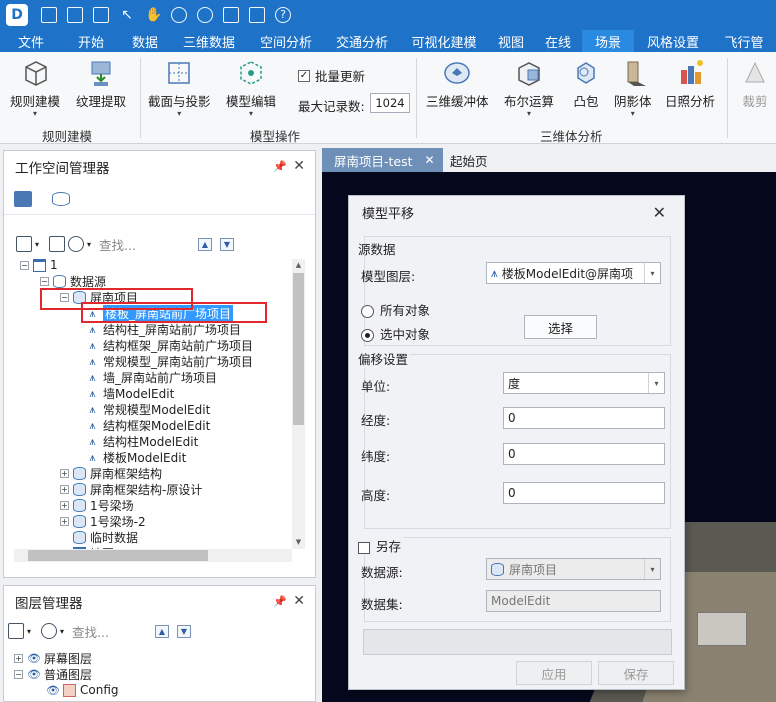 The height and width of the screenshot is (702, 776). Describe the element at coordinates (149, 674) in the screenshot. I see `layer-item-normal: − 👁 普通图层` at that location.